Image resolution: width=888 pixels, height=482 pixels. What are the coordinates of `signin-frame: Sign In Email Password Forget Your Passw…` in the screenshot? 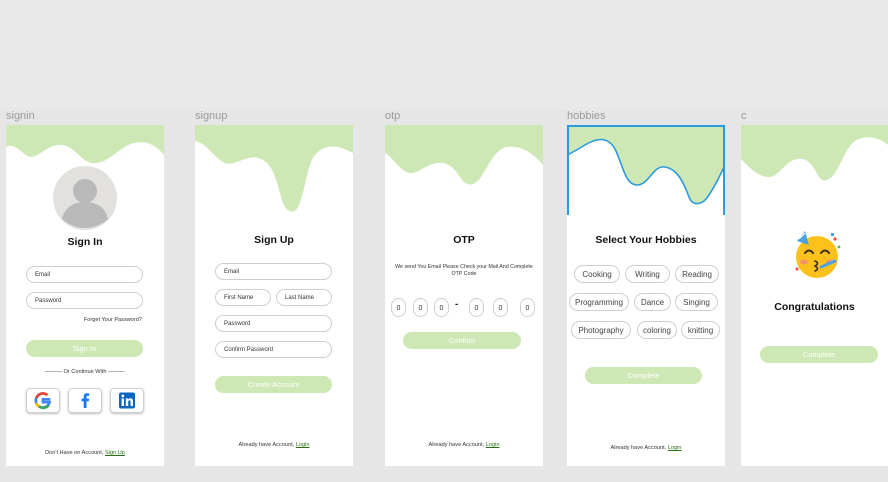 It's located at (85, 295).